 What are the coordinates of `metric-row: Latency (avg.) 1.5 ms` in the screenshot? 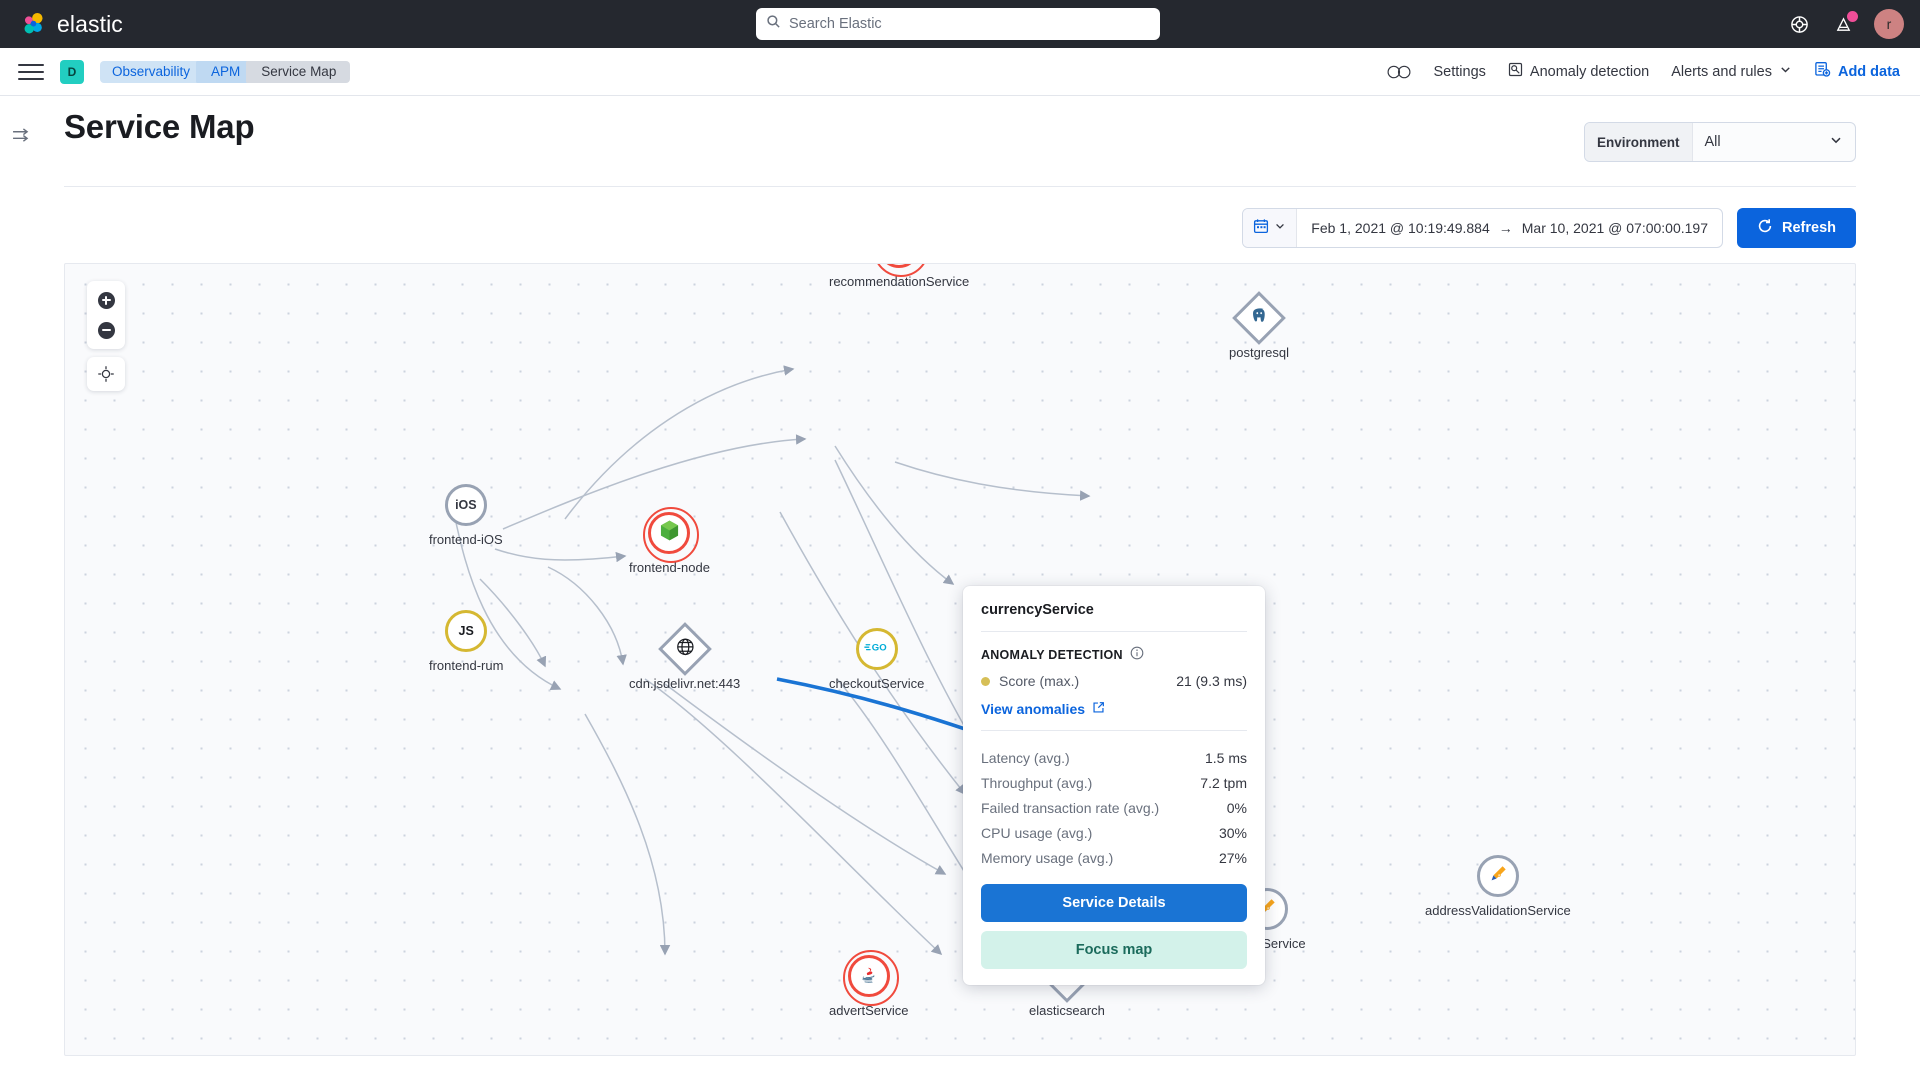 It's located at (1114, 757).